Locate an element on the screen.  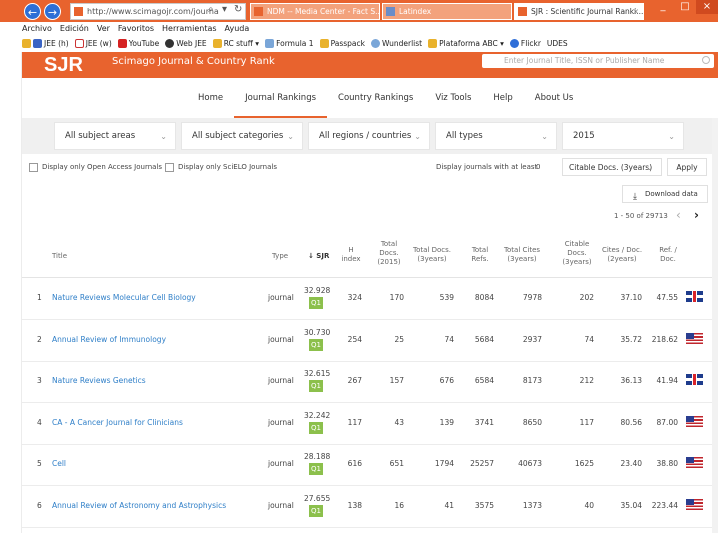
bookmark-item: YouTube is located at coordinates (138, 44).